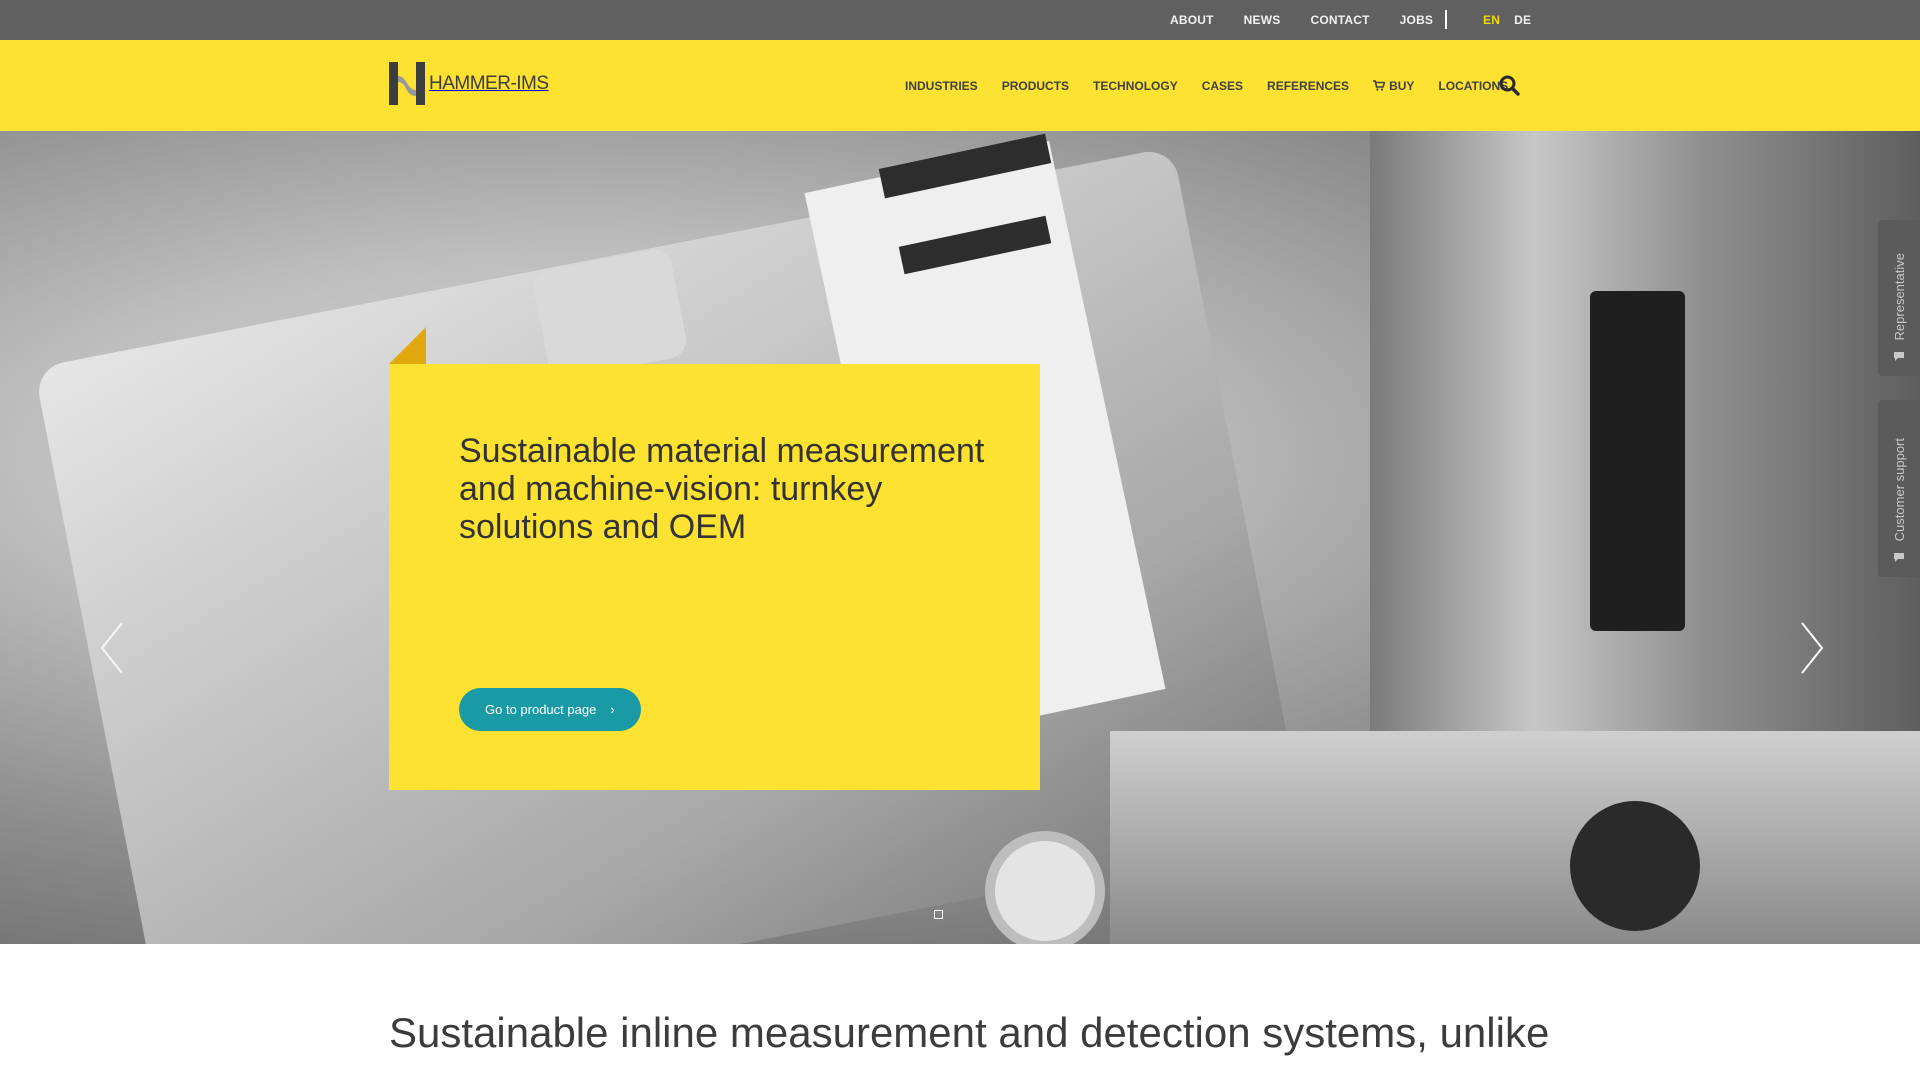 This screenshot has width=1920, height=1080. I want to click on nav-buy: BUY, so click(1393, 86).